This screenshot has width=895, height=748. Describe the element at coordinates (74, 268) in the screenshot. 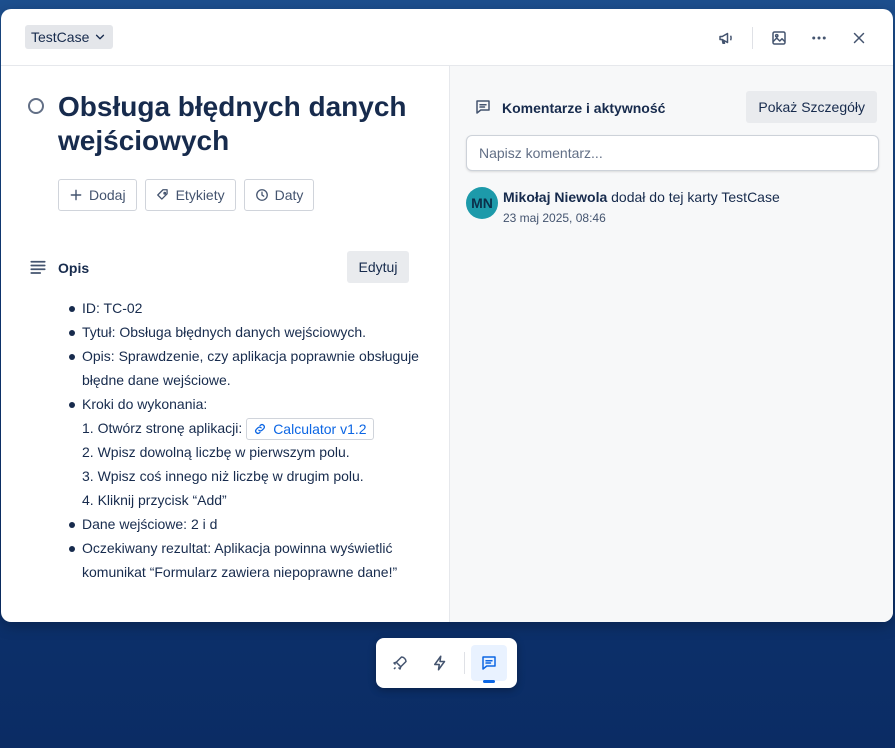

I see `description-heading: Opis` at that location.